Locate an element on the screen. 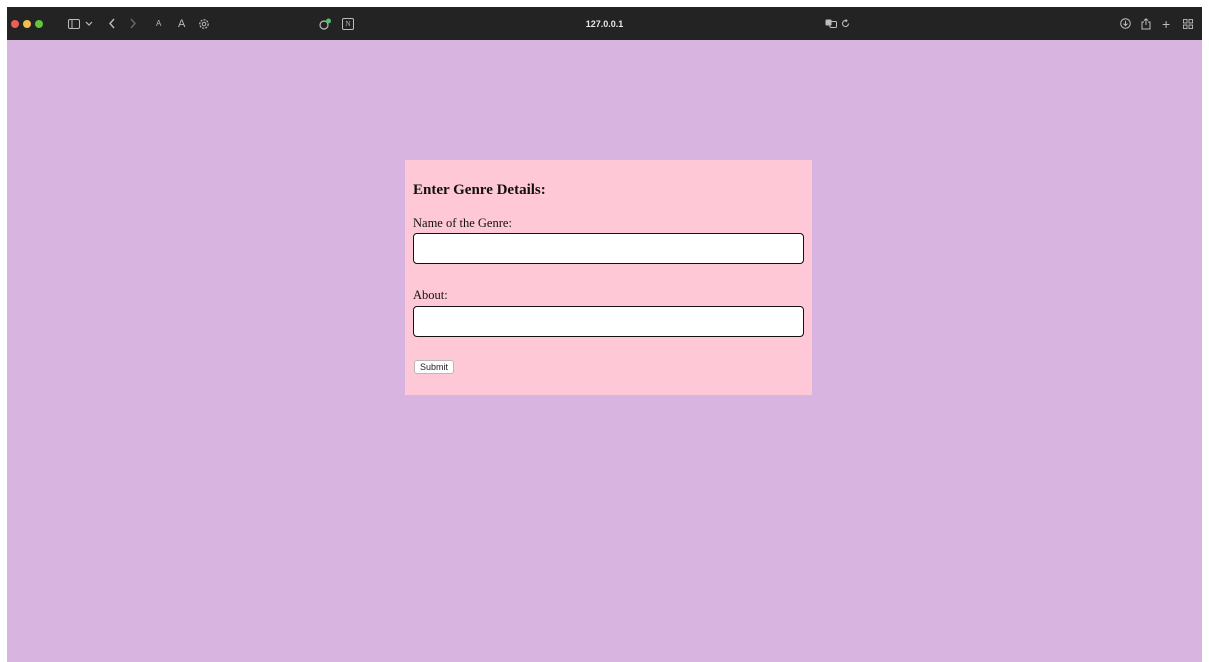 This screenshot has height=662, width=1209. close-window-button is located at coordinates (15, 23).